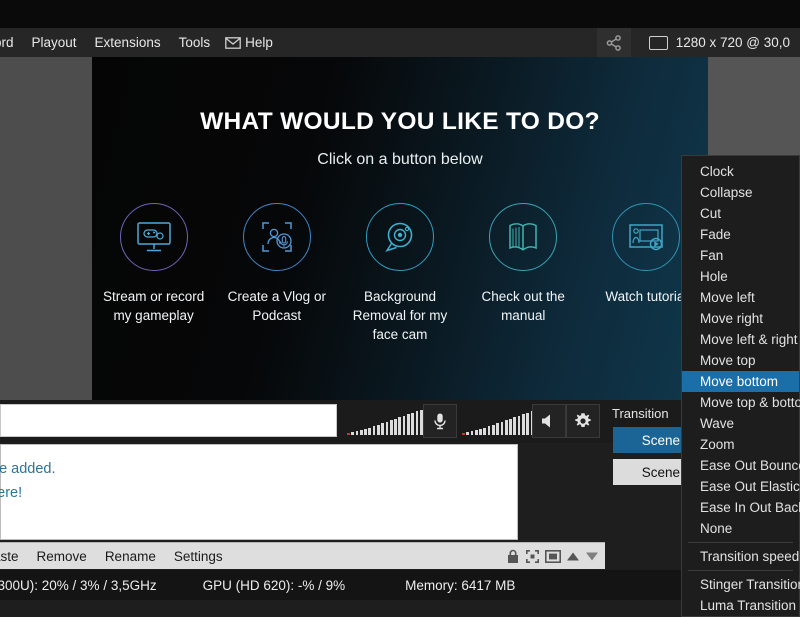 This screenshot has height=617, width=800. What do you see at coordinates (78, 585) in the screenshot?
I see `status-cpu: 5-7300U): 20% / 3% / 3,5GHz` at bounding box center [78, 585].